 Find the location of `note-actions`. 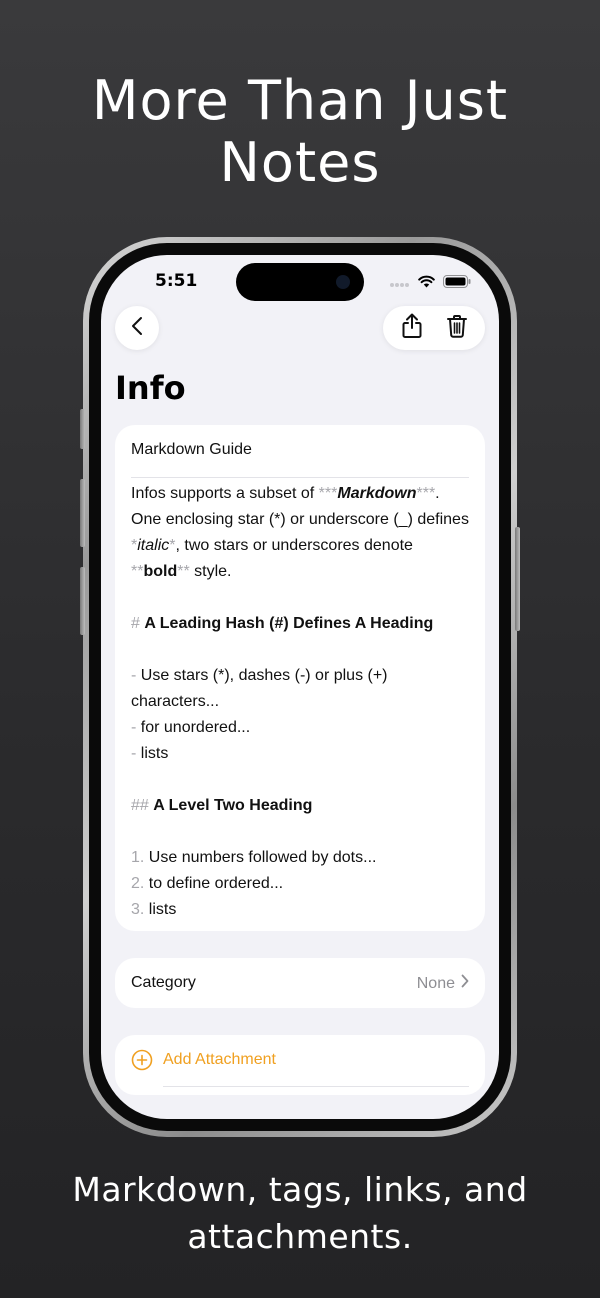

note-actions is located at coordinates (434, 328).